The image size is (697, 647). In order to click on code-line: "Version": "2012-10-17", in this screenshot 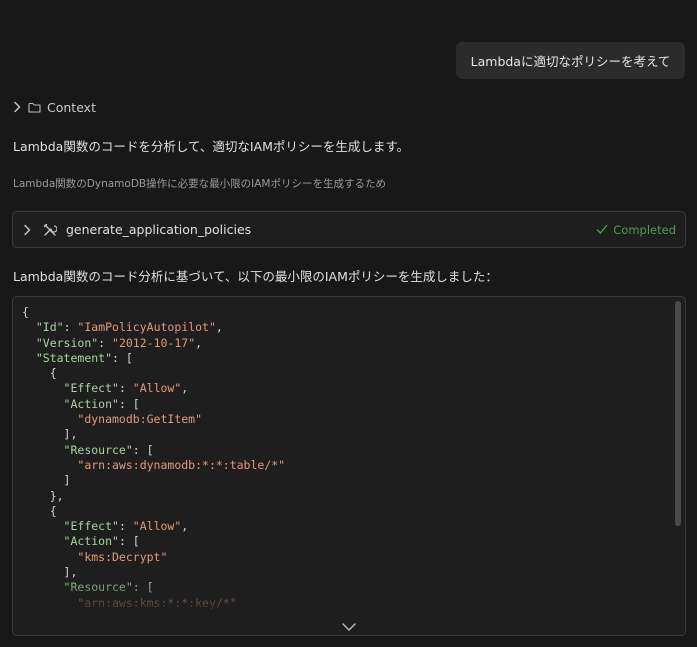, I will do `click(153, 343)`.